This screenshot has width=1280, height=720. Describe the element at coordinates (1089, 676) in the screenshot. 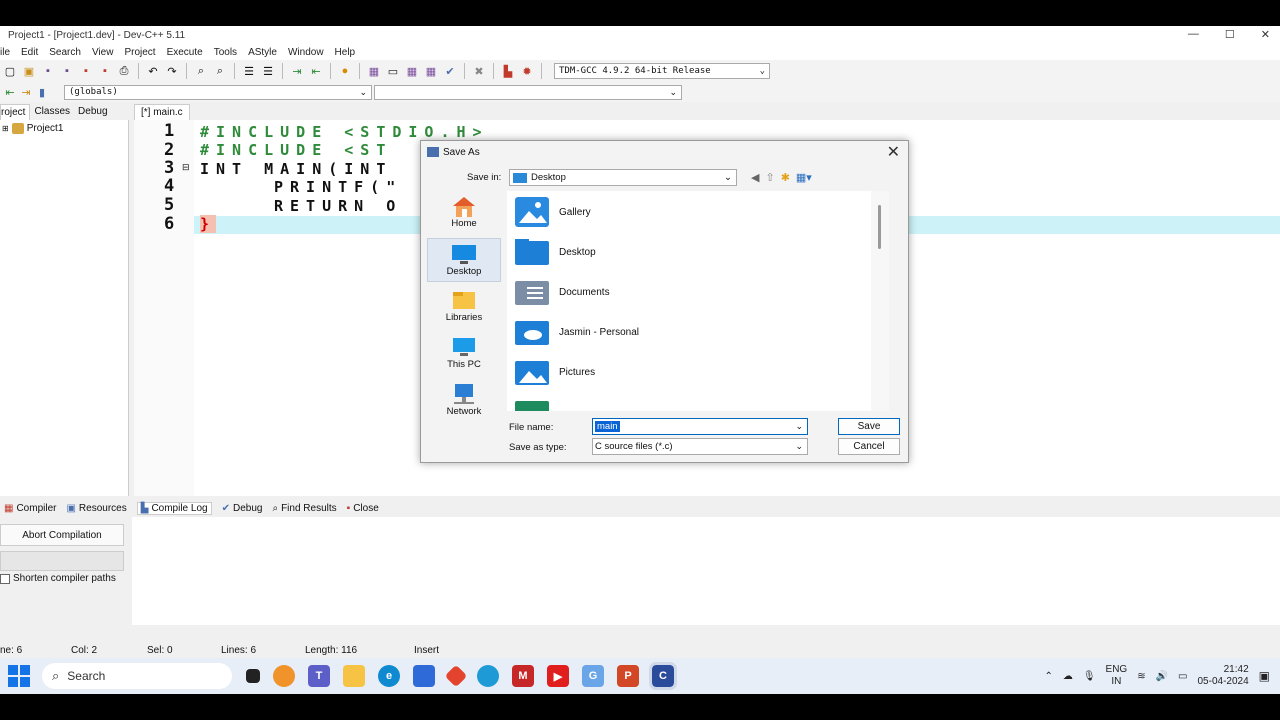

I see `microphone-icon: 🎙` at that location.